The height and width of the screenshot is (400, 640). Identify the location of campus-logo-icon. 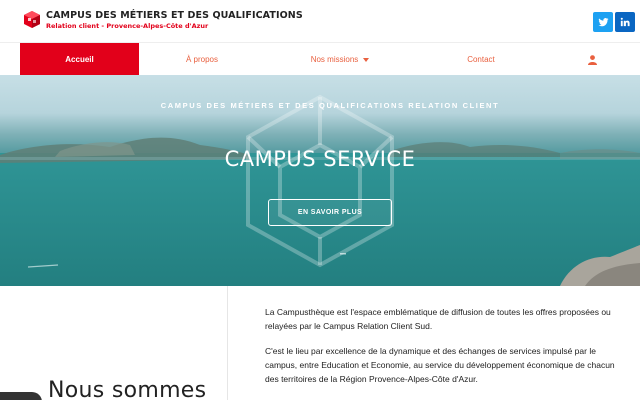
(32, 19).